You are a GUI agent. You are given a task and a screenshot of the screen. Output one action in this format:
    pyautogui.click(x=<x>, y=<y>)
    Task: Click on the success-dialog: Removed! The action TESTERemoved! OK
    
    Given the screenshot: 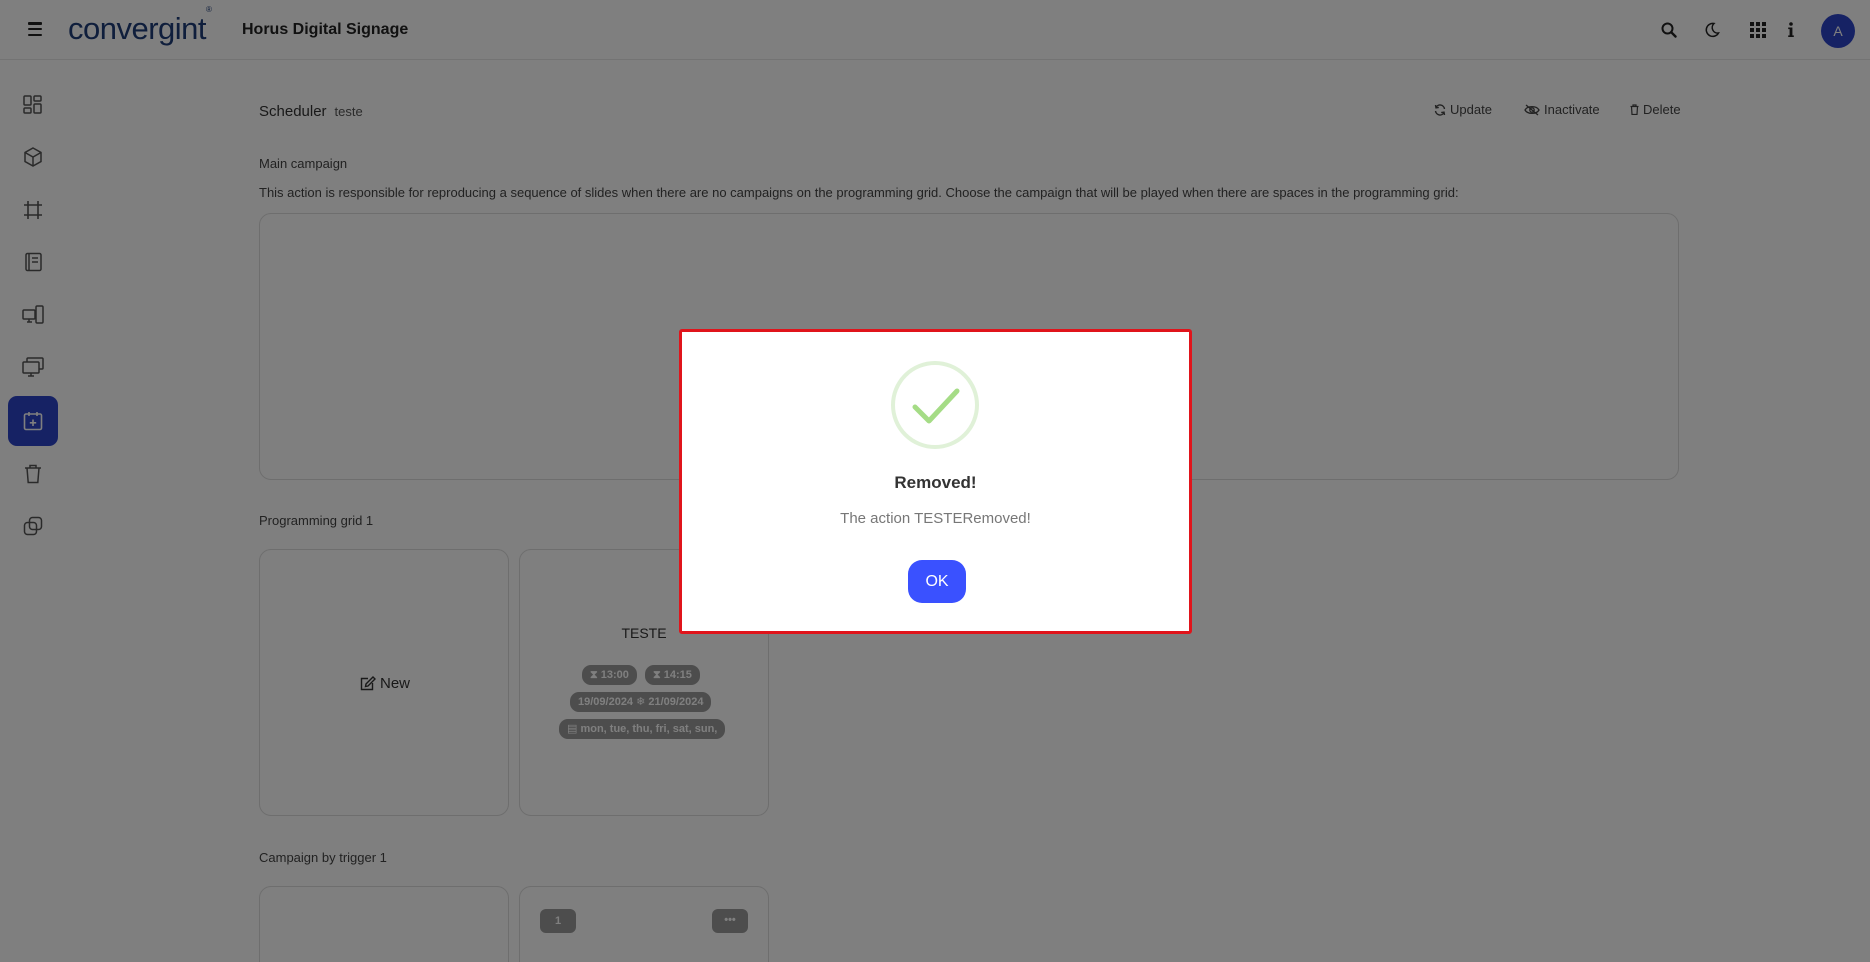 What is the action you would take?
    pyautogui.click(x=935, y=481)
    